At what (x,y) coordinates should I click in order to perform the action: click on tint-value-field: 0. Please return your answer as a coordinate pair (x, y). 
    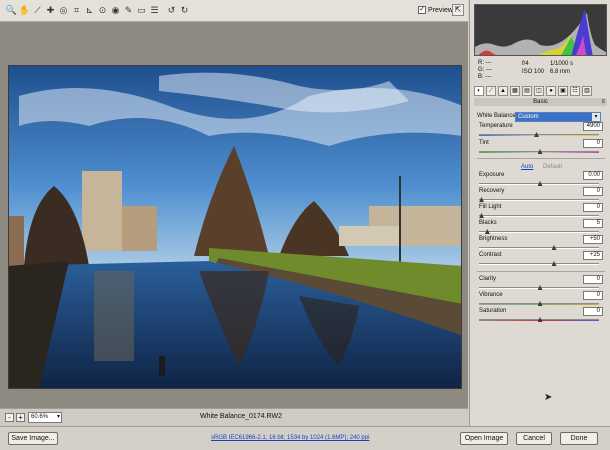
    Looking at the image, I should click on (593, 143).